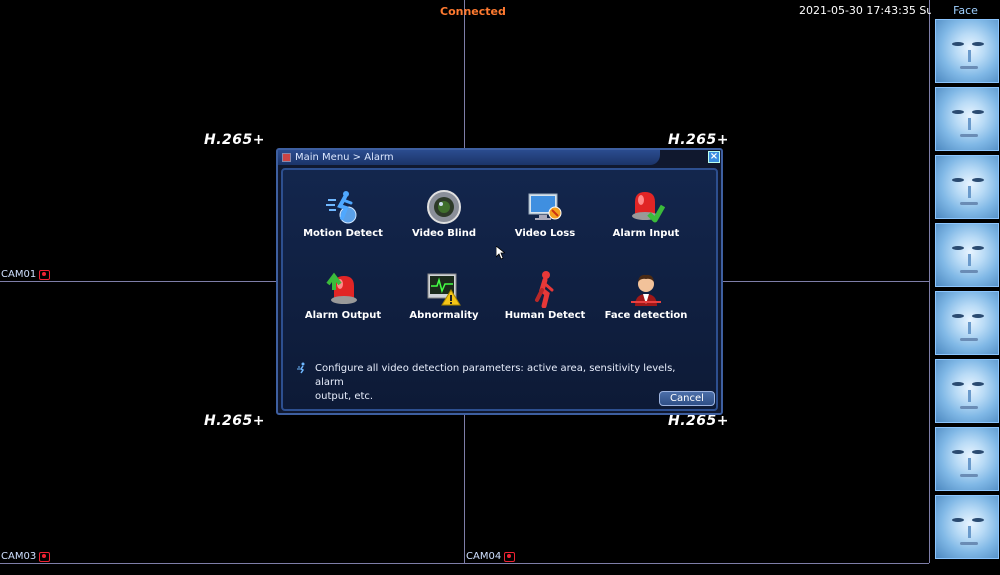  What do you see at coordinates (302, 368) in the screenshot?
I see `info-runner-icon` at bounding box center [302, 368].